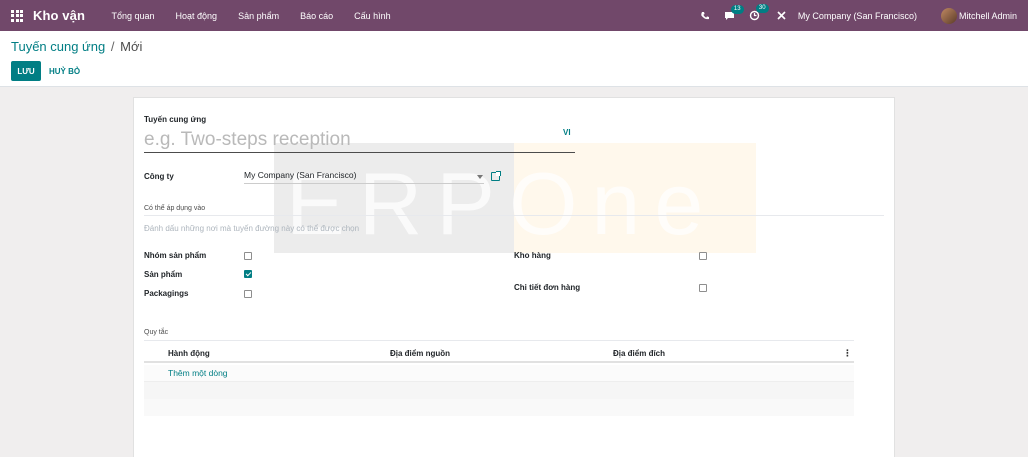  I want to click on menu-item-reporting: Báo cáo, so click(316, 16).